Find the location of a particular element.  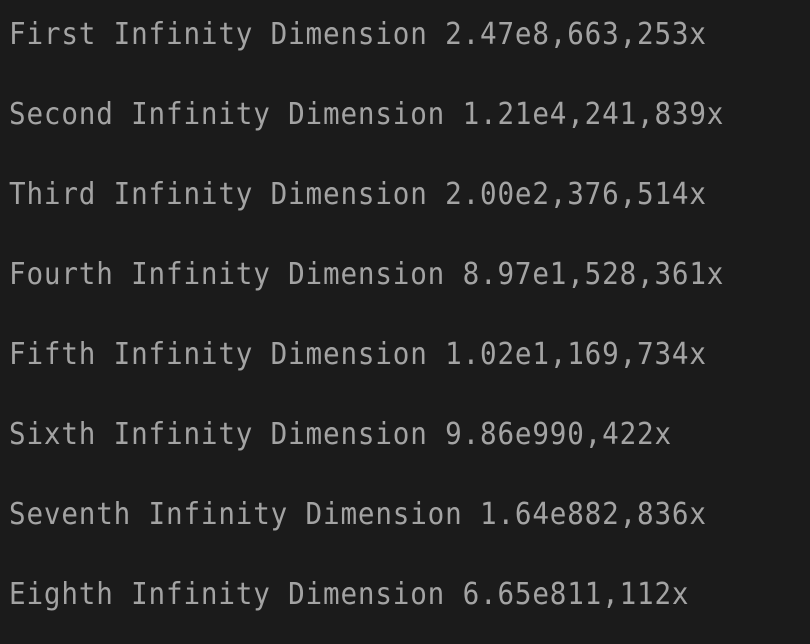

dimension-name: Sixth Infinity Dimension is located at coordinates (218, 434).